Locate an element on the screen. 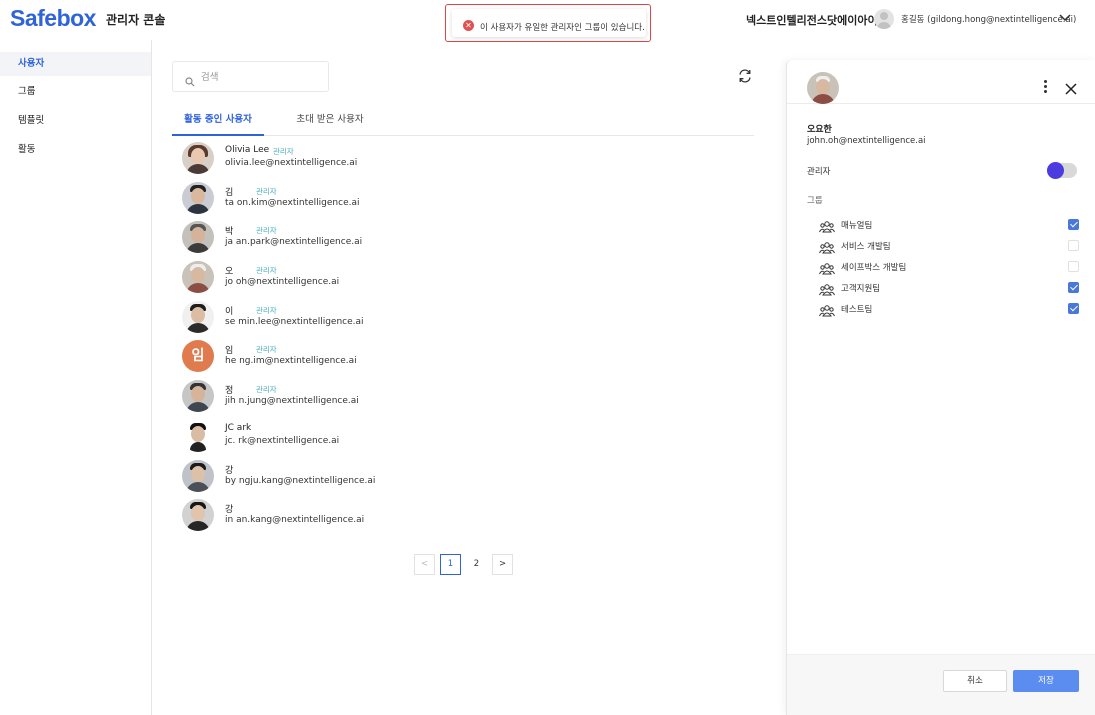  user-email: jc. rk@nextintelligence.ai is located at coordinates (282, 440).